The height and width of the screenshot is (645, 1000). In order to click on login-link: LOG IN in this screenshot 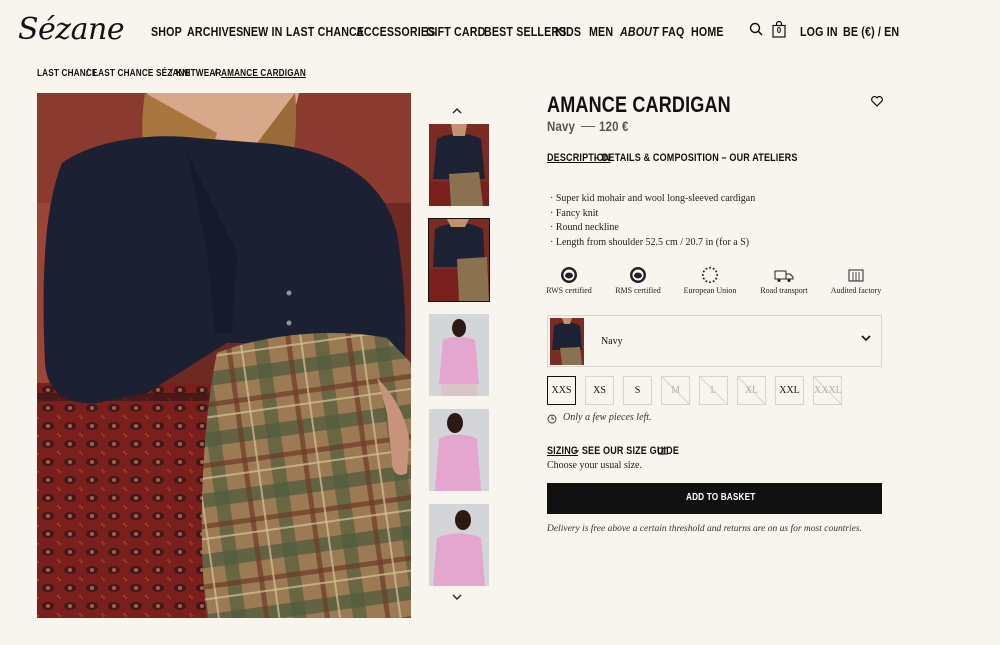, I will do `click(819, 31)`.